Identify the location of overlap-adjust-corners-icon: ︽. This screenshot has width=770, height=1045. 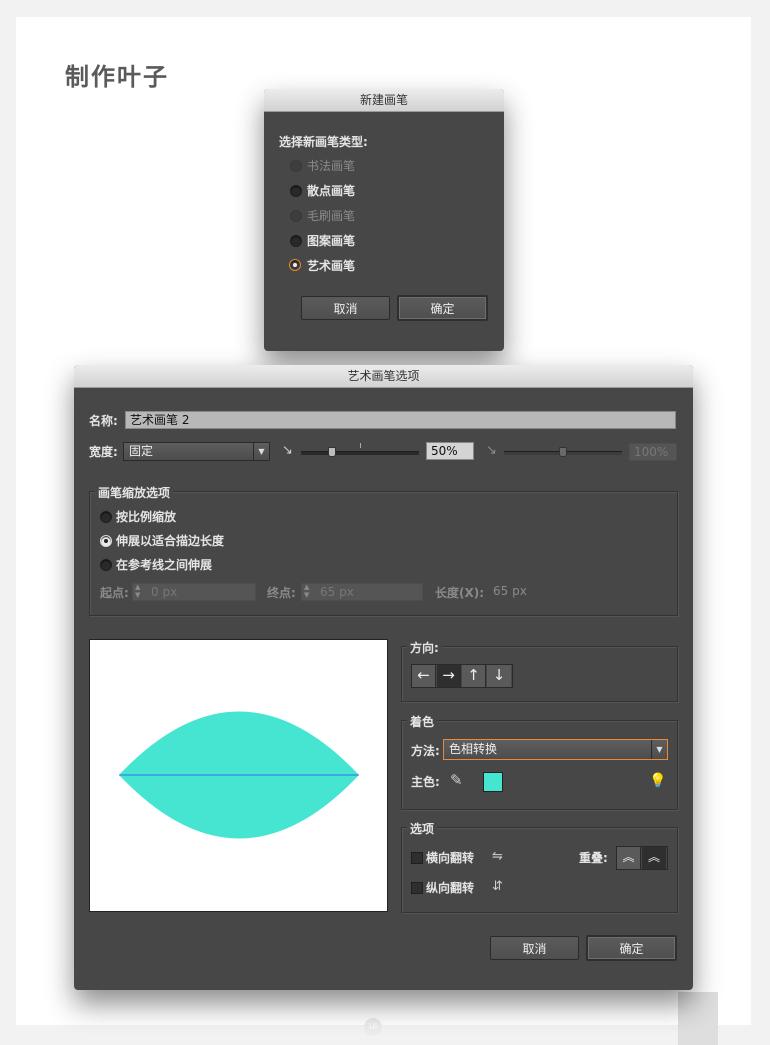
(629, 858).